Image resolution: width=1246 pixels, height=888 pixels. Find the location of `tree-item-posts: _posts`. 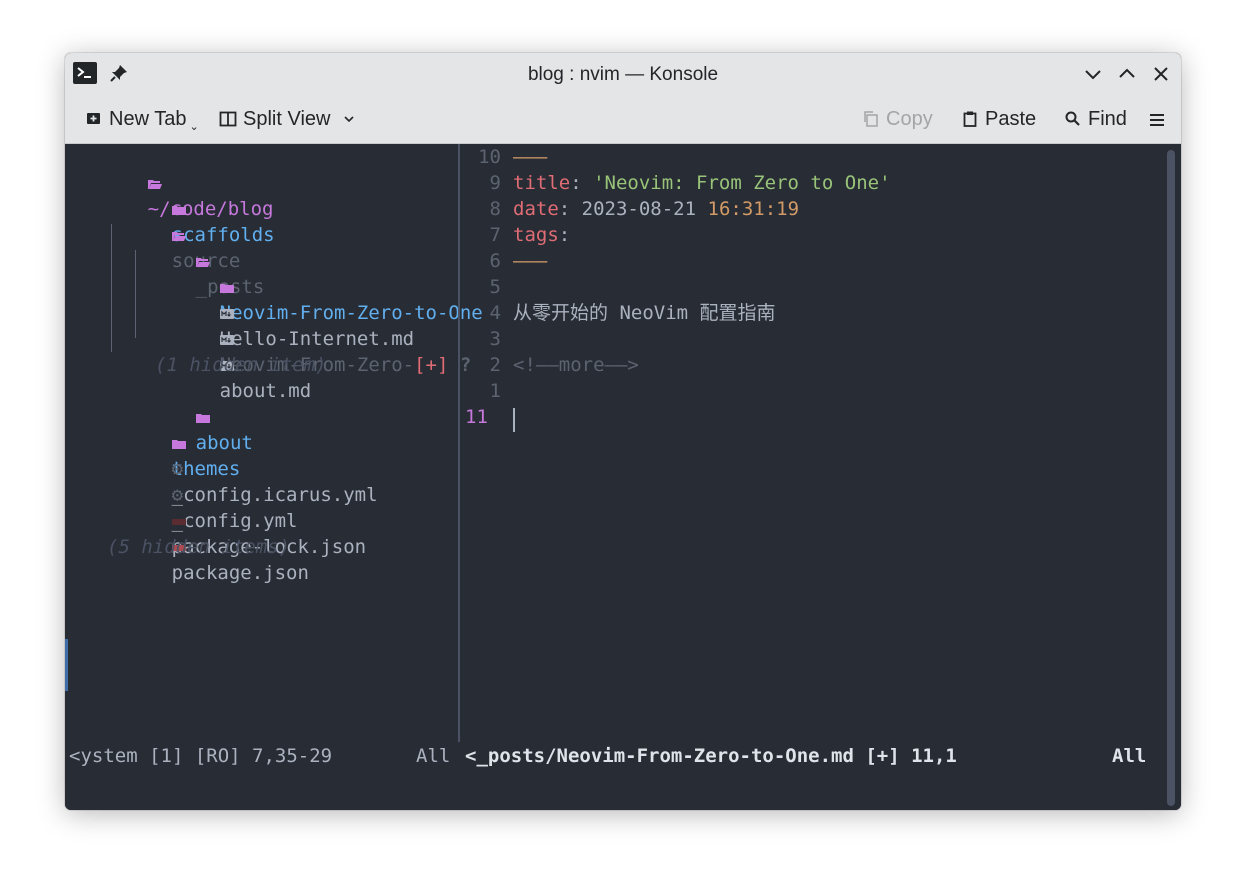

tree-item-posts: _posts is located at coordinates (195, 260).